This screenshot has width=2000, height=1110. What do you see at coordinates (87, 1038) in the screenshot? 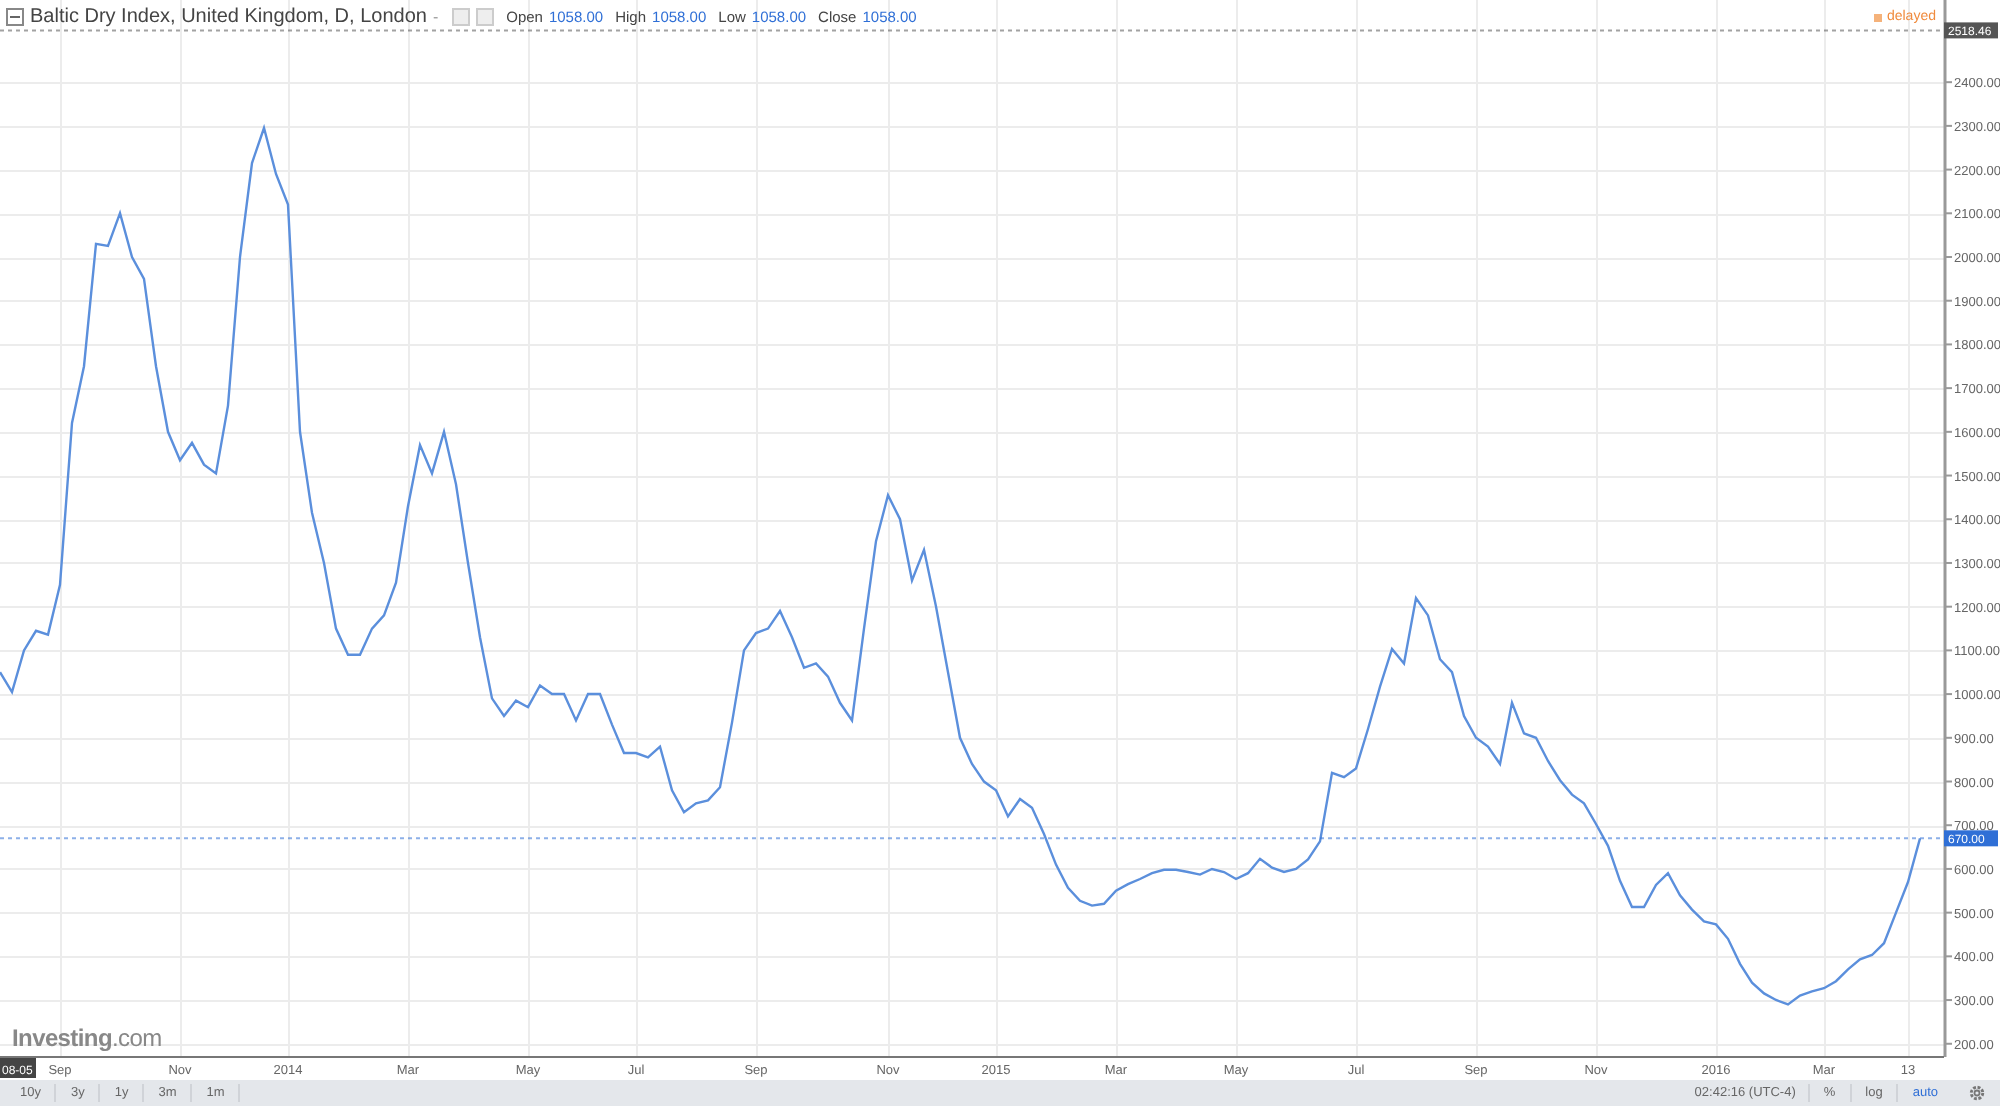
I see `logo: Investing.com` at bounding box center [87, 1038].